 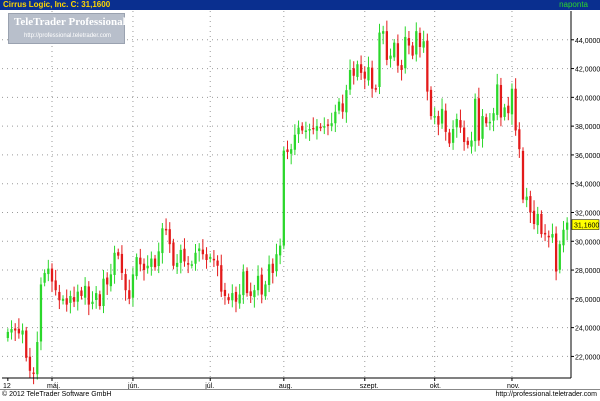 What do you see at coordinates (587, 41) in the screenshot?
I see `y-tick-label: 44,0000` at bounding box center [587, 41].